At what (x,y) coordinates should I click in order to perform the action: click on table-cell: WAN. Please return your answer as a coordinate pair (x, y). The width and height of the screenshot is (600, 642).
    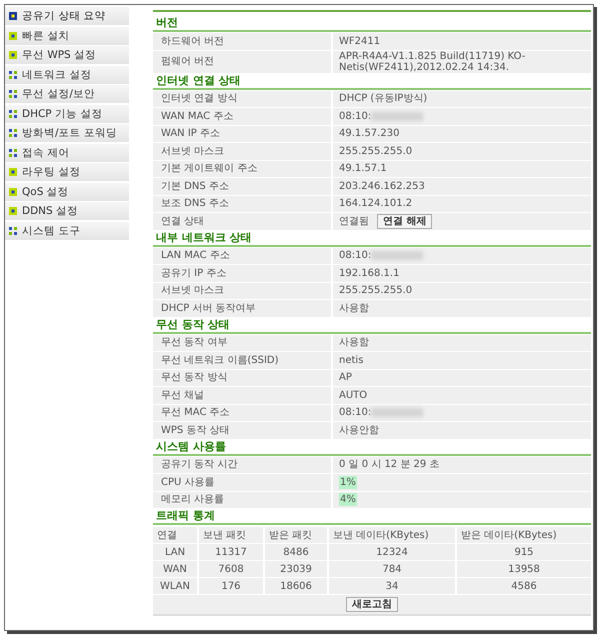
    Looking at the image, I should click on (175, 569).